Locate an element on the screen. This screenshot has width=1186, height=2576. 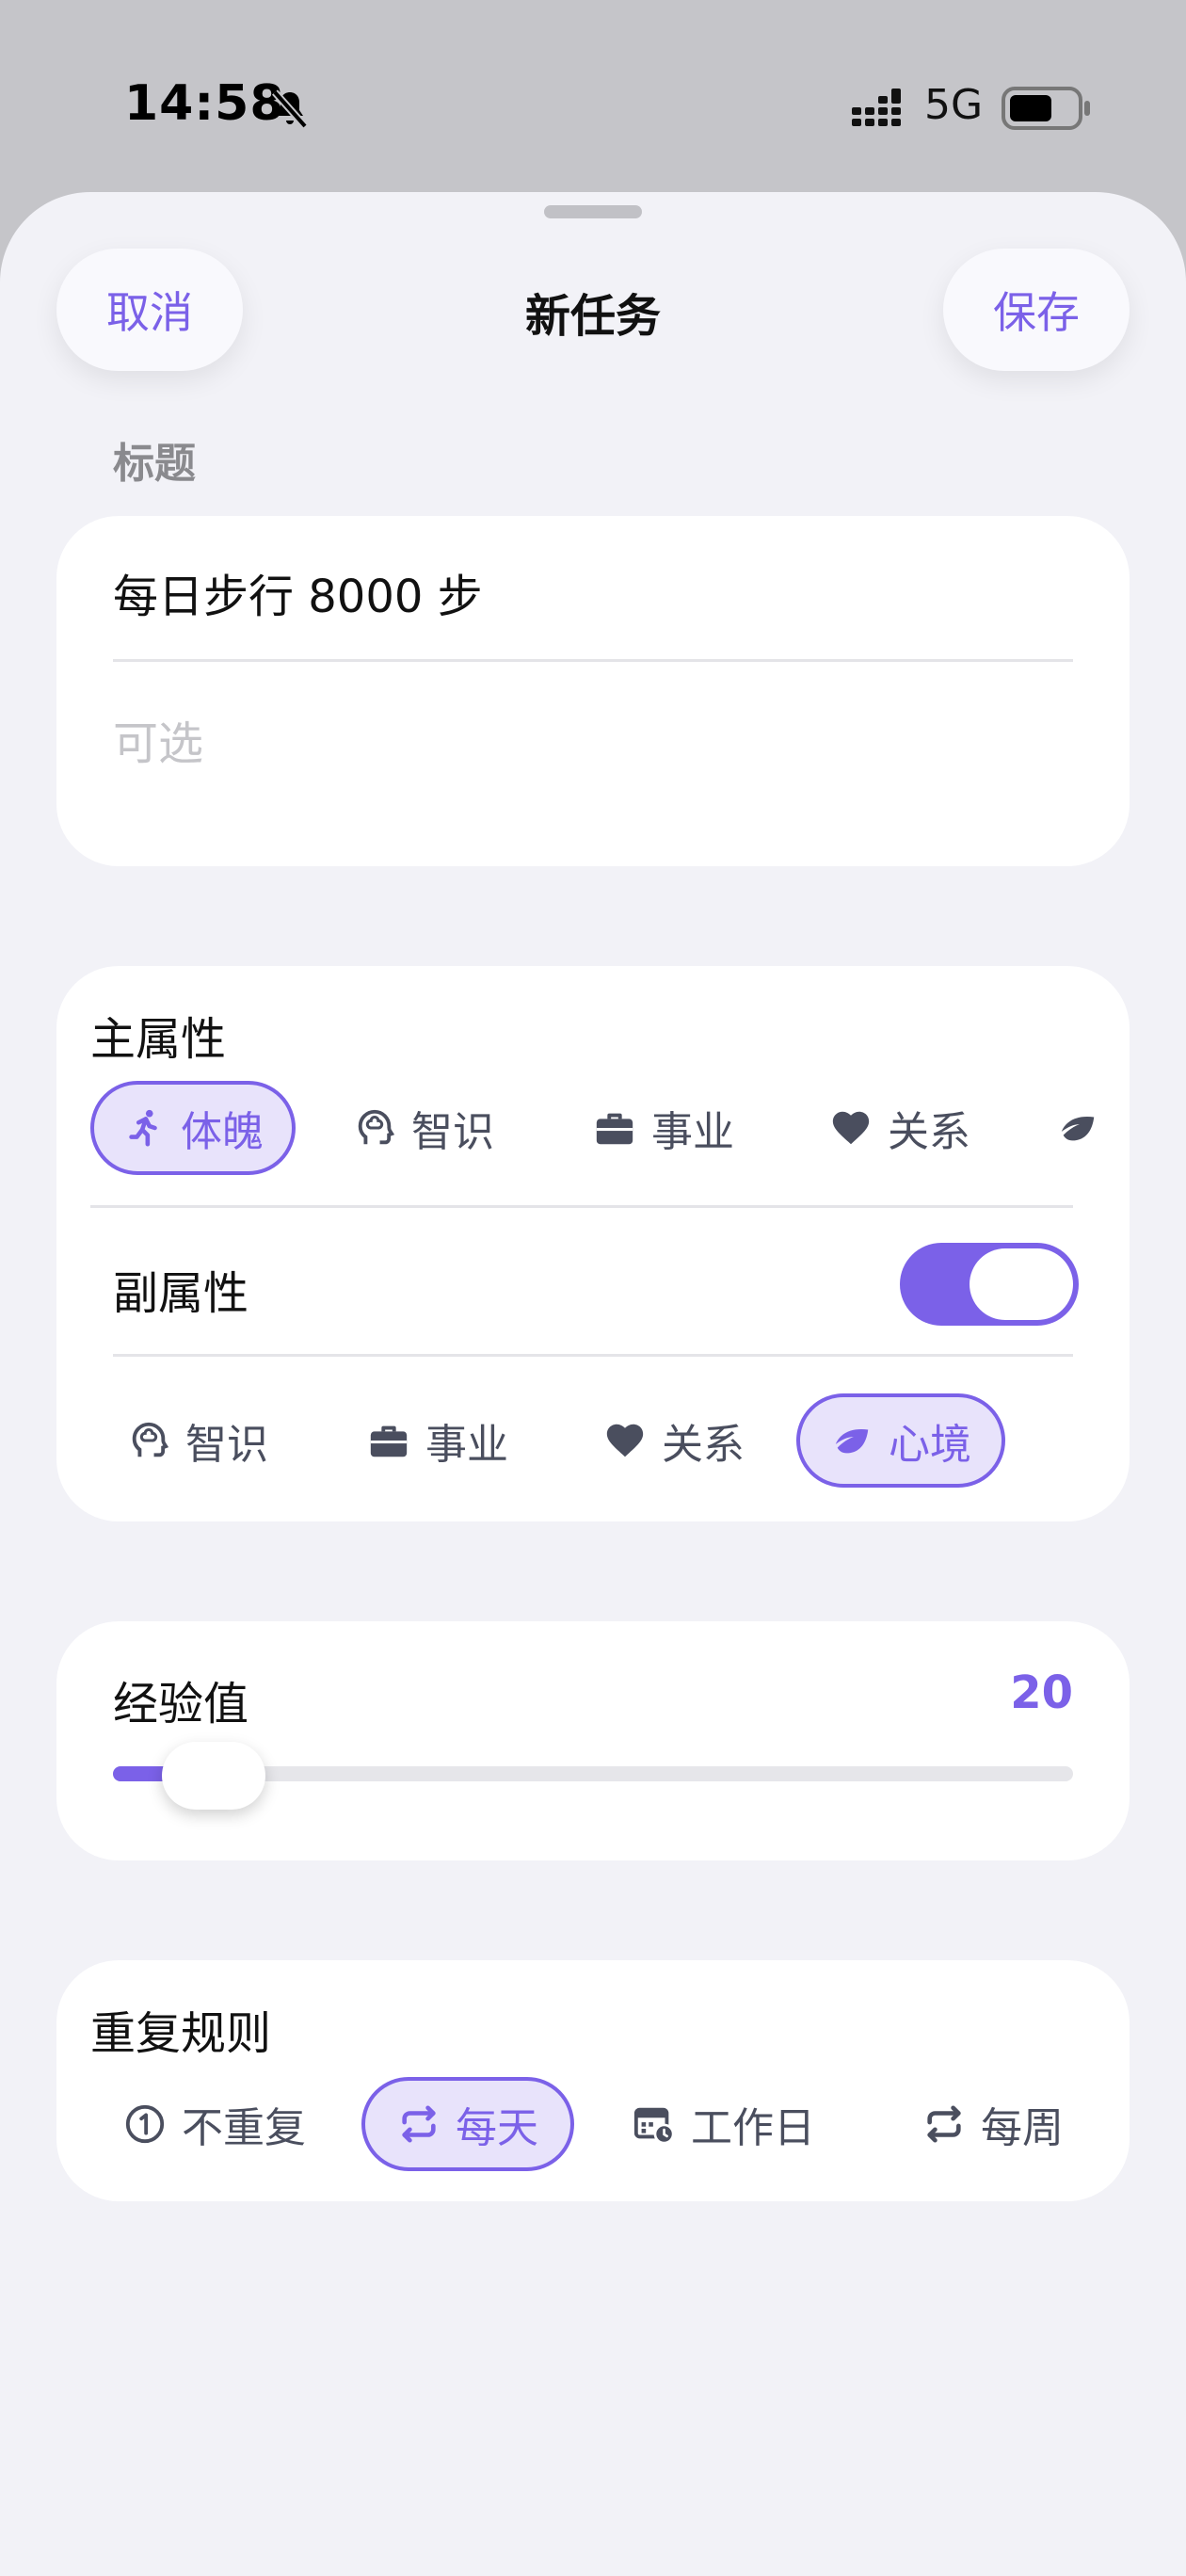
sheet-title: 新任务 is located at coordinates (592, 316).